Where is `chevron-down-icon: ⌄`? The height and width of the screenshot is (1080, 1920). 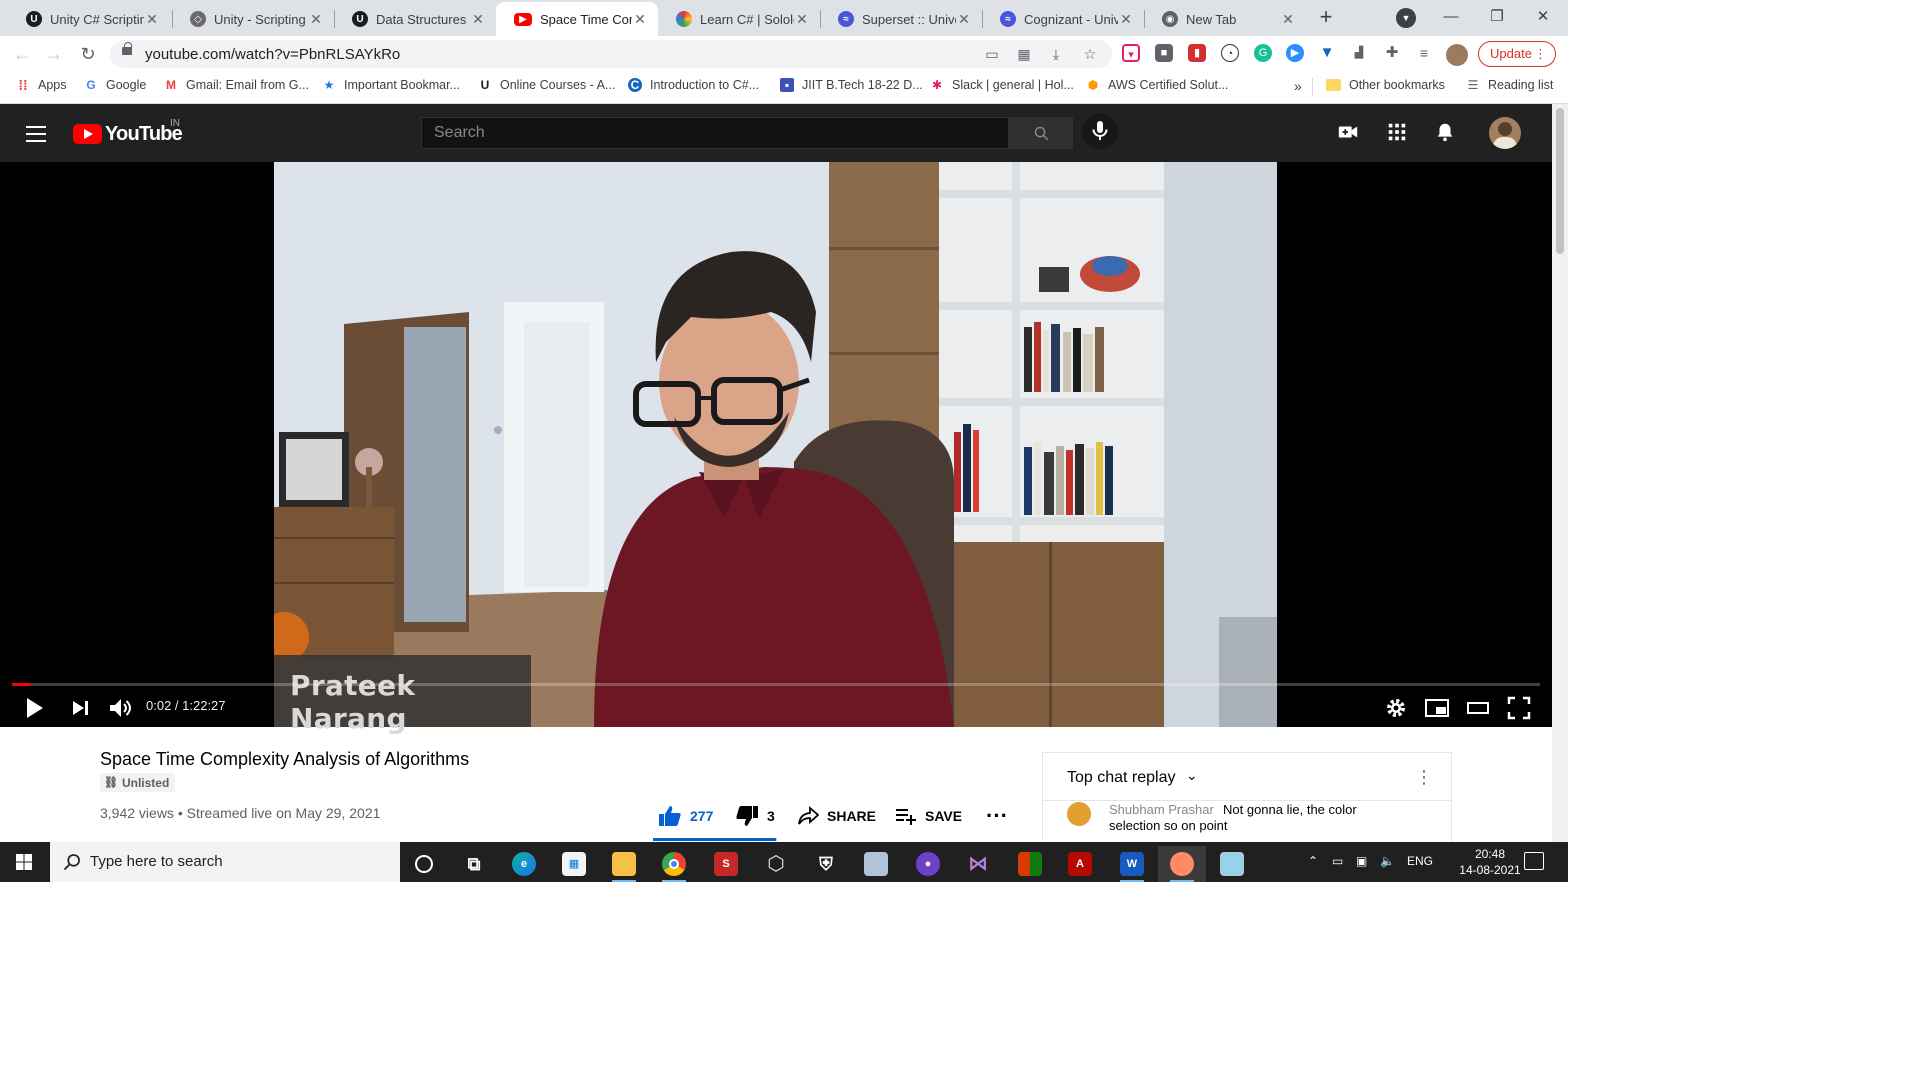
chevron-down-icon: ⌄ is located at coordinates (1192, 775).